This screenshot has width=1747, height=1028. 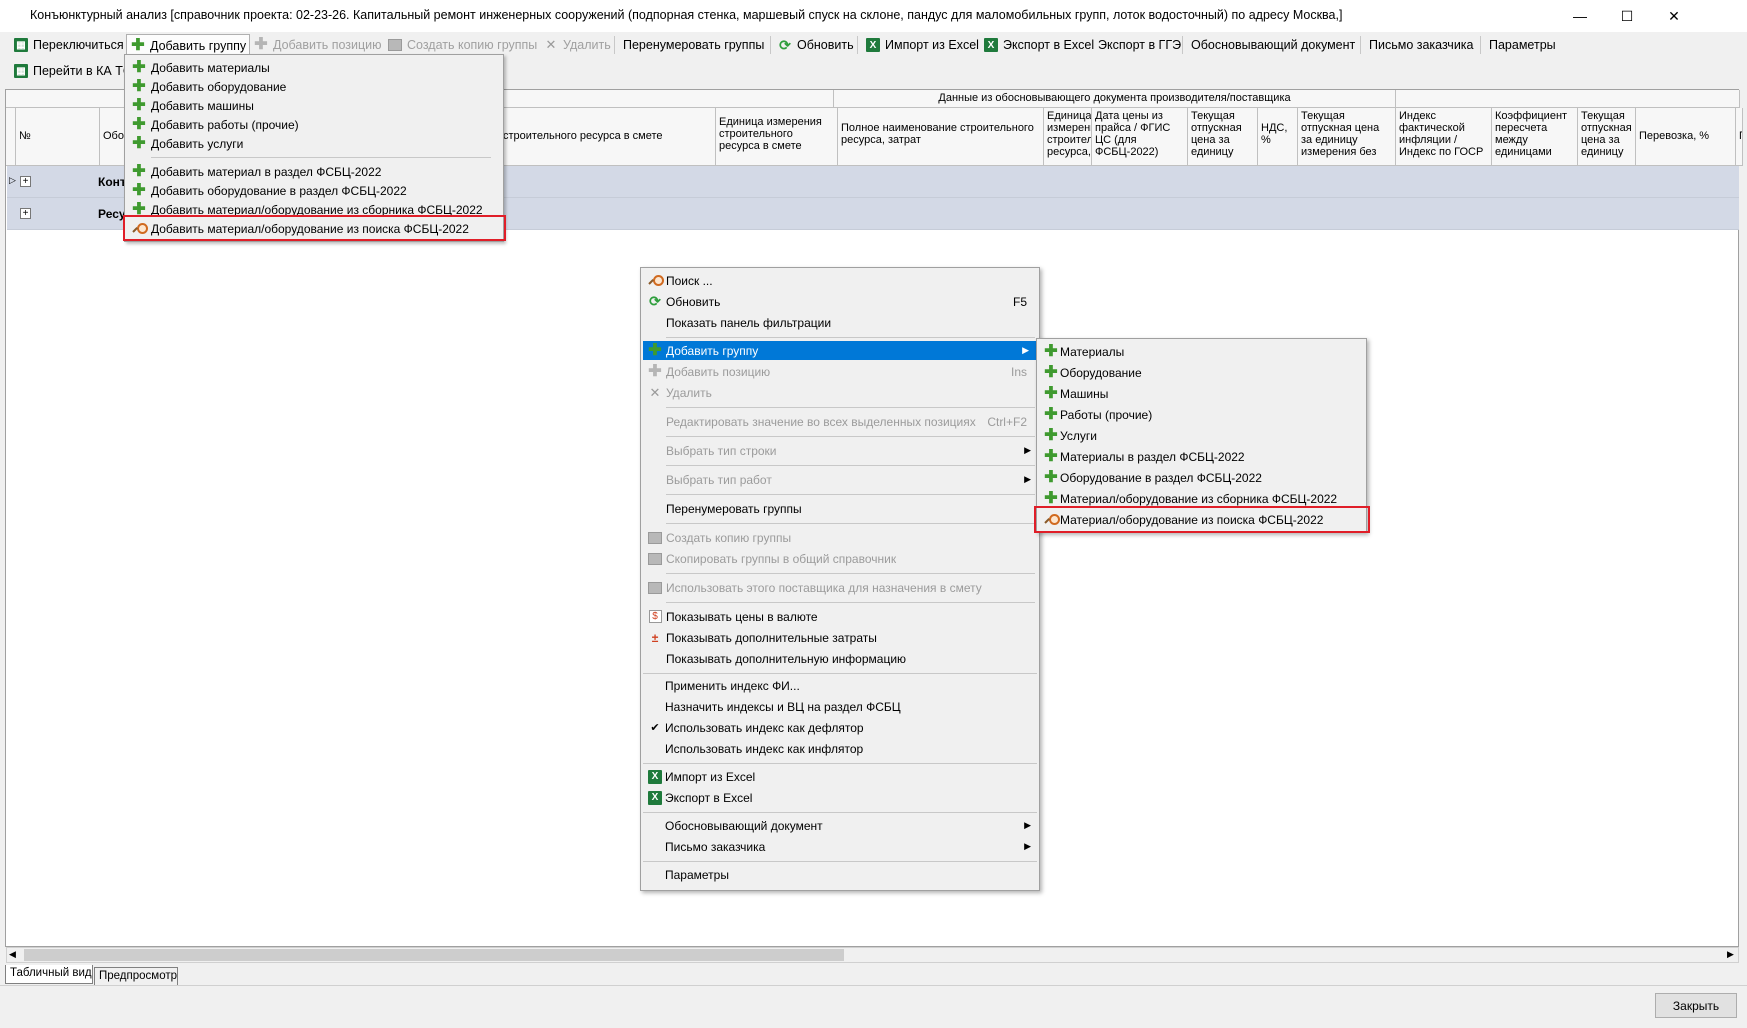 I want to click on sub-materials-fsbc: ✚ Материалы в раздел ФСБЦ-2022, so click(x=1201, y=456).